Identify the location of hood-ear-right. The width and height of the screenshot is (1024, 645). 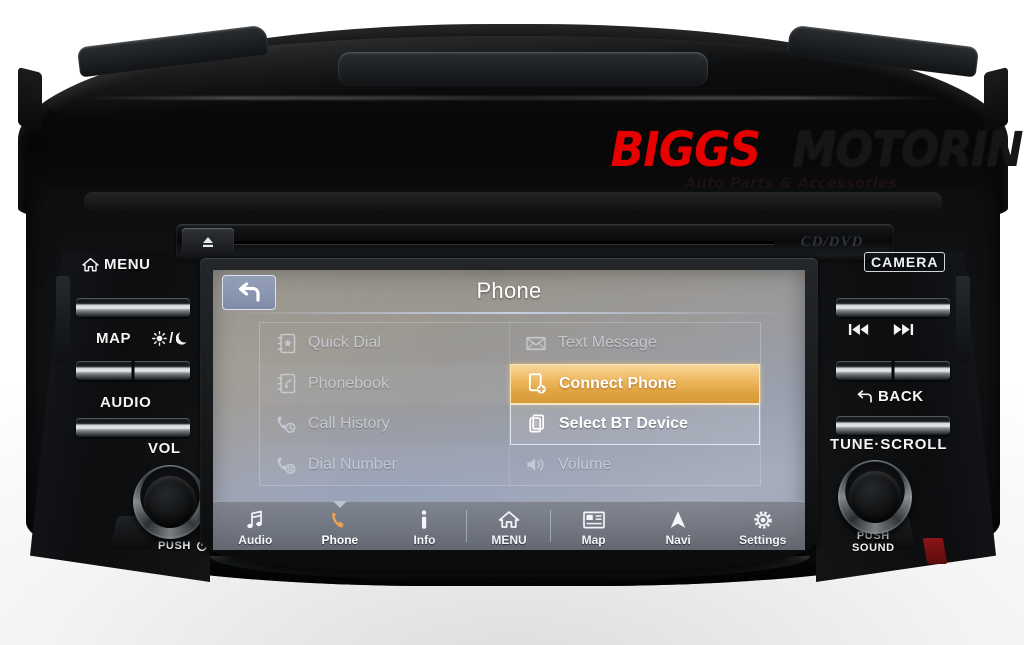
(996, 99).